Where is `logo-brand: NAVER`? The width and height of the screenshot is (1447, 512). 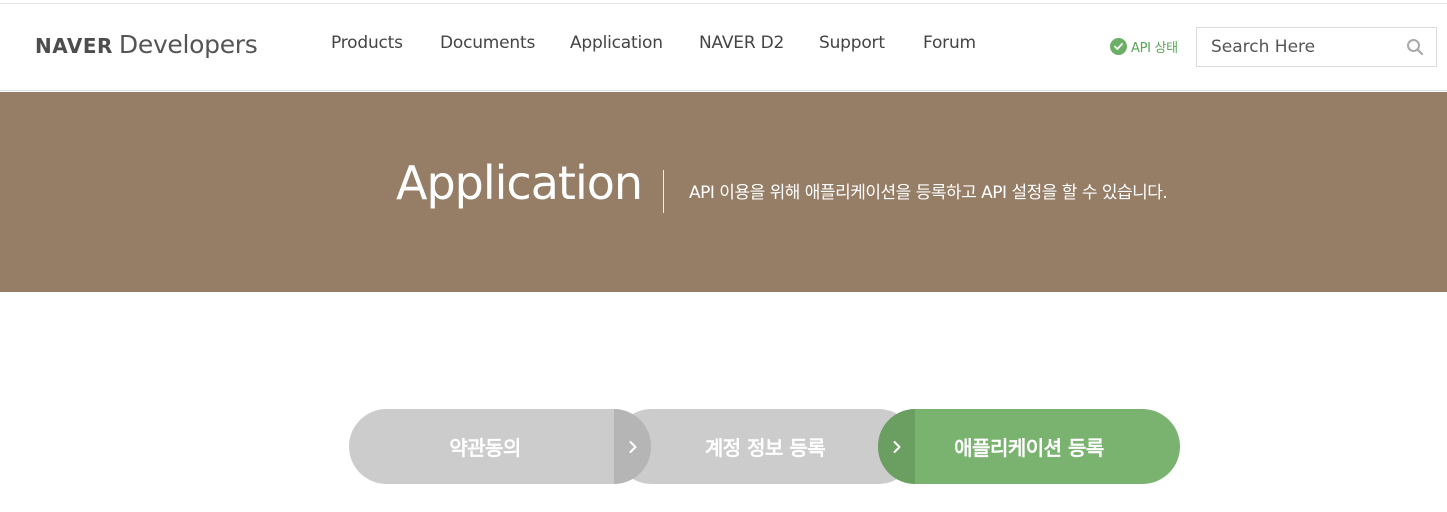 logo-brand: NAVER is located at coordinates (74, 46).